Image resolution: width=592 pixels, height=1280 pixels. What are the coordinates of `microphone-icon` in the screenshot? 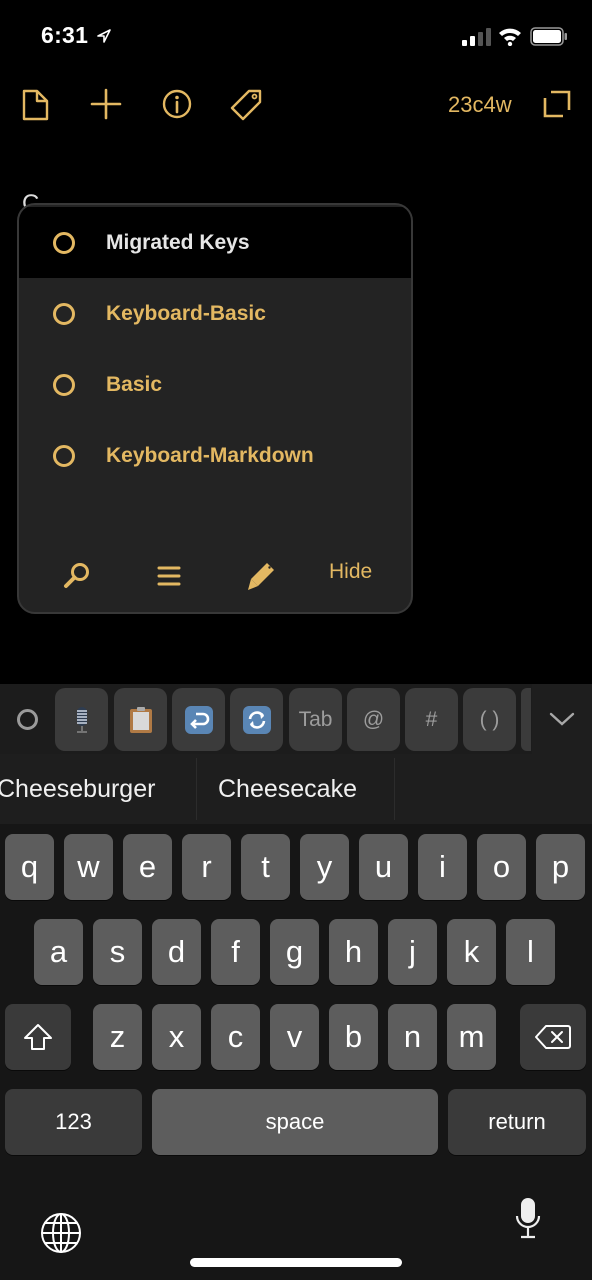 It's located at (528, 1218).